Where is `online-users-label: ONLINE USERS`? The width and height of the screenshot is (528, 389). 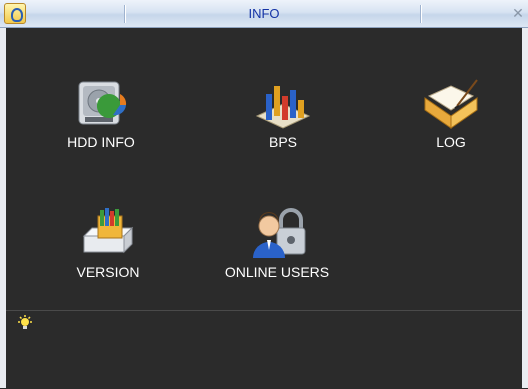 online-users-label: ONLINE USERS is located at coordinates (277, 272).